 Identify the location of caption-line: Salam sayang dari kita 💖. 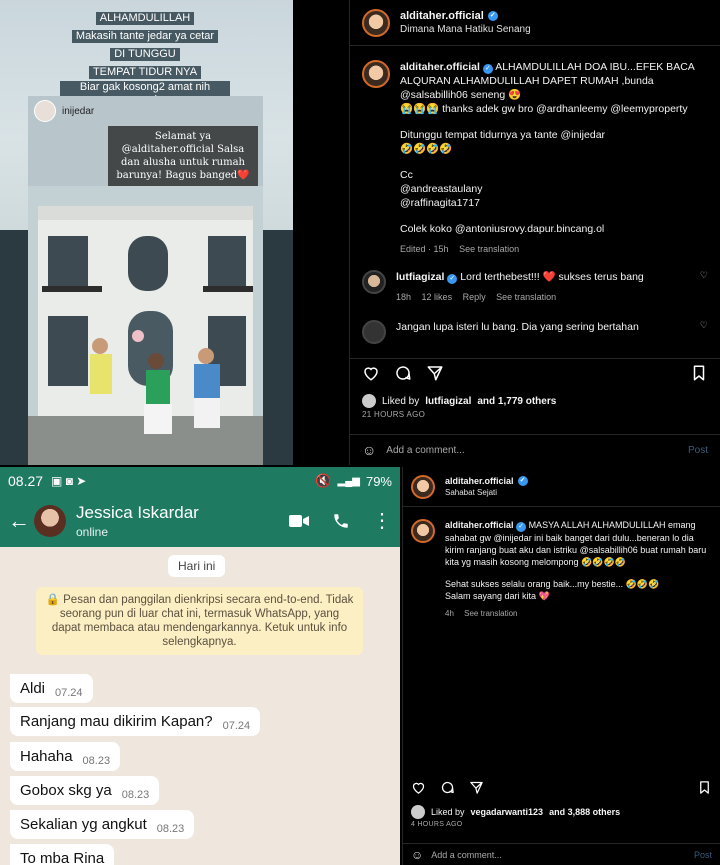
(497, 596).